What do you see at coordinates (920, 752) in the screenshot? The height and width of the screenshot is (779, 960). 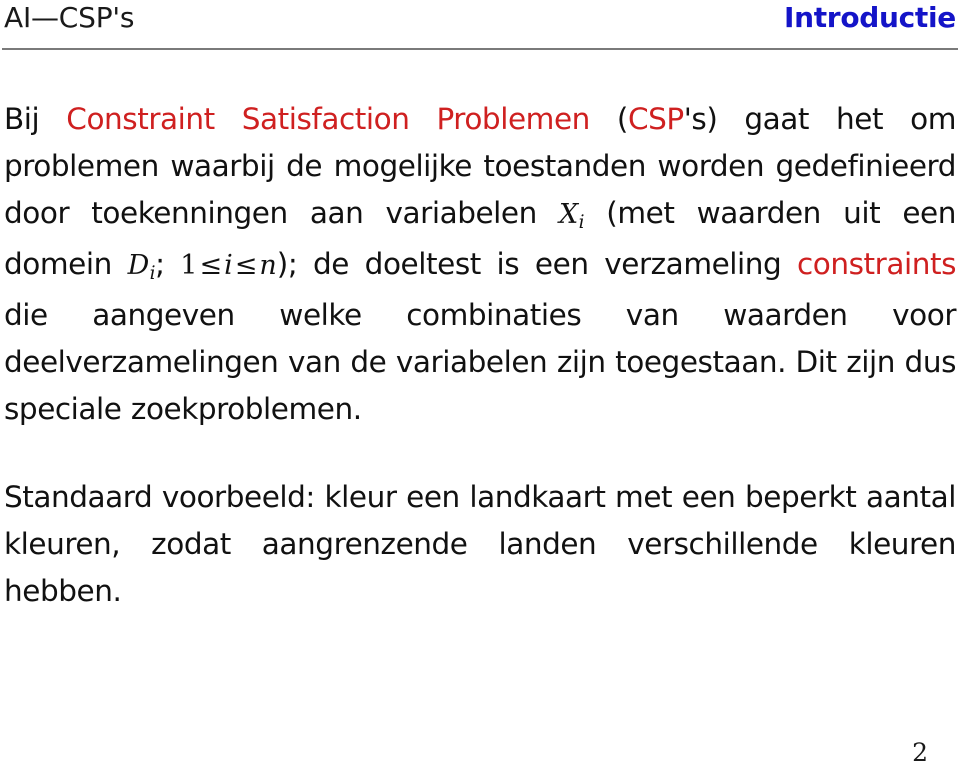 I see `page-number: 2` at bounding box center [920, 752].